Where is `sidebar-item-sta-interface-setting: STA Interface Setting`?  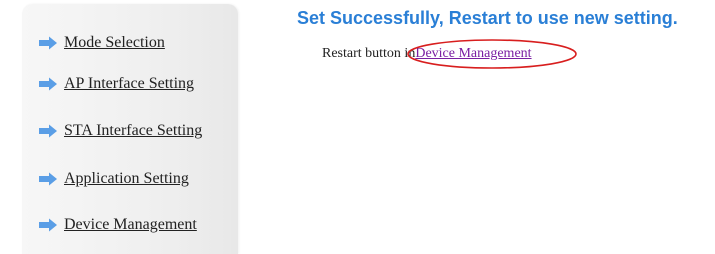 sidebar-item-sta-interface-setting: STA Interface Setting is located at coordinates (120, 131).